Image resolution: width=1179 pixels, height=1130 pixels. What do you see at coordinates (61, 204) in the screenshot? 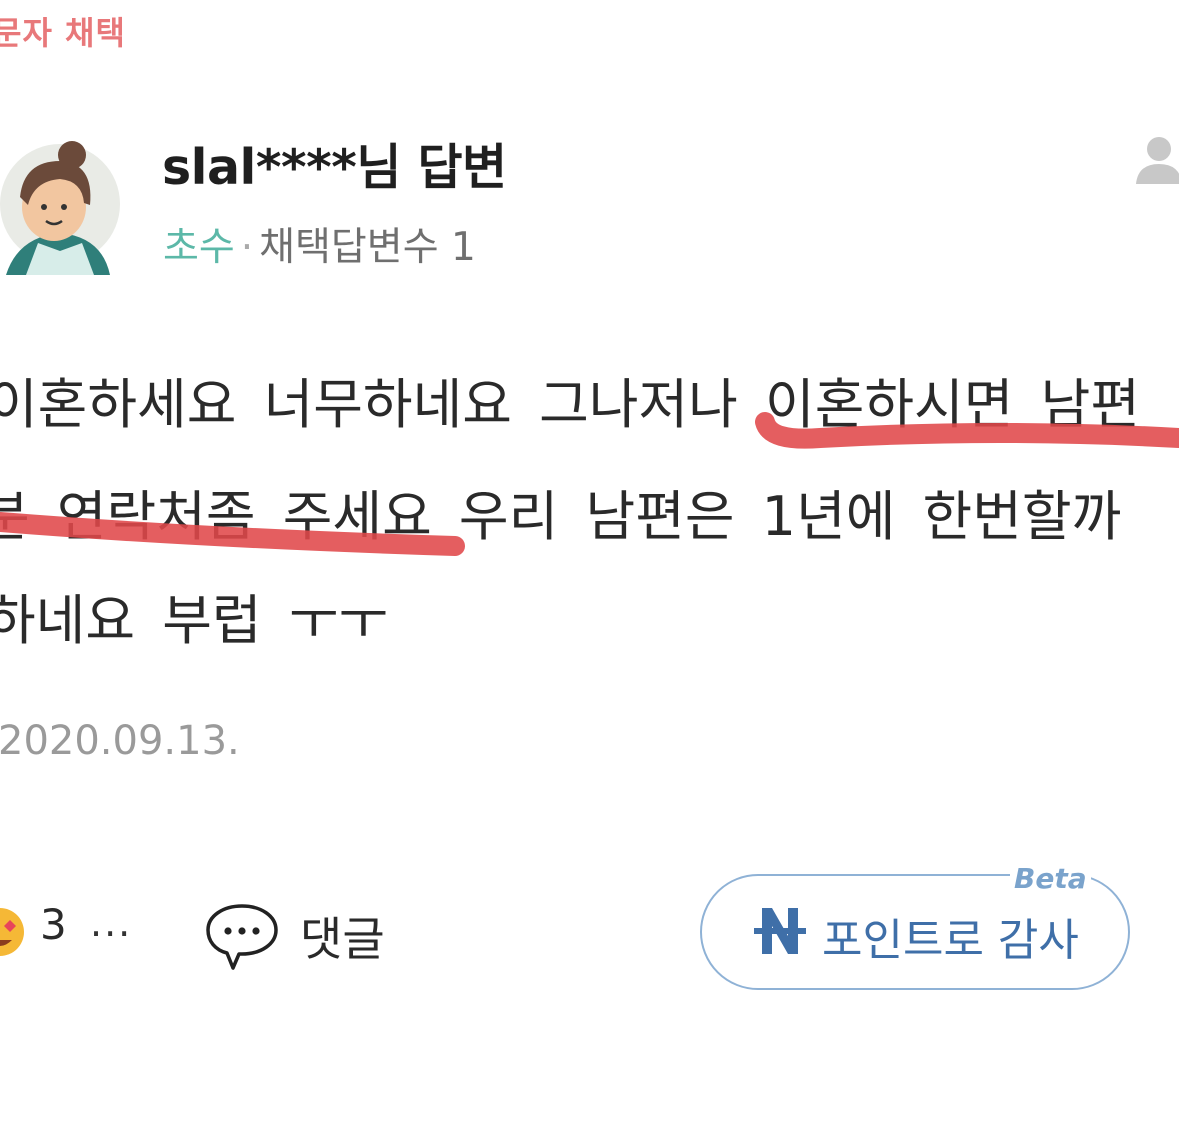
I see `avatar` at bounding box center [61, 204].